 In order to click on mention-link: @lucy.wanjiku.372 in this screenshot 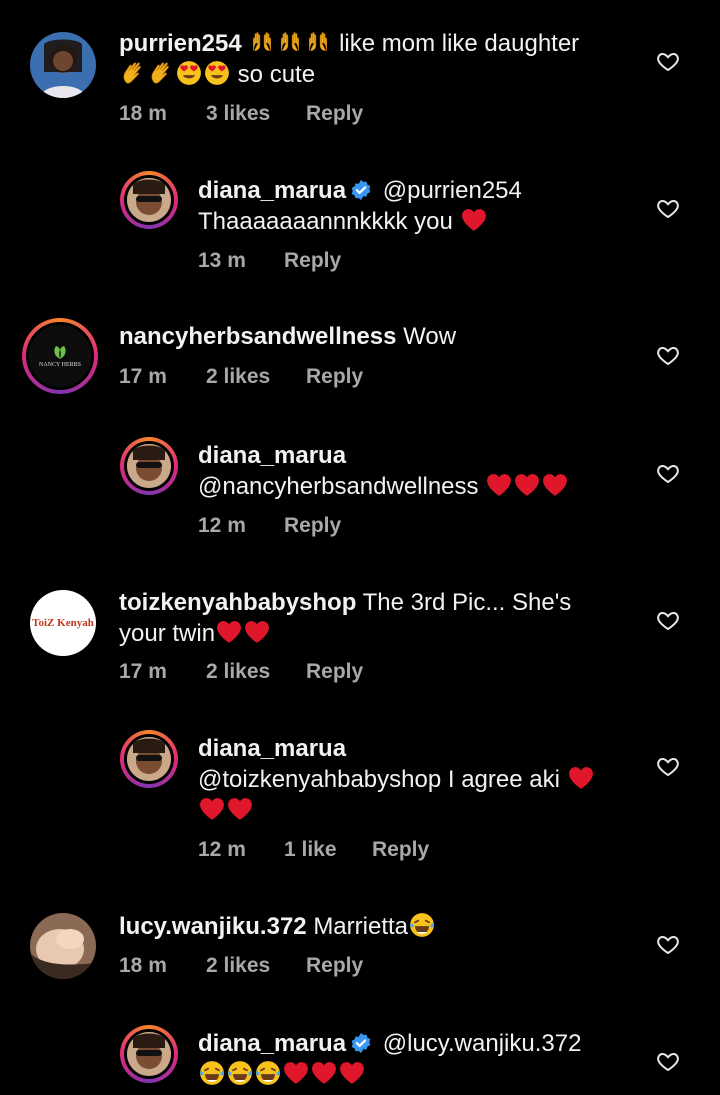, I will do `click(482, 1043)`.